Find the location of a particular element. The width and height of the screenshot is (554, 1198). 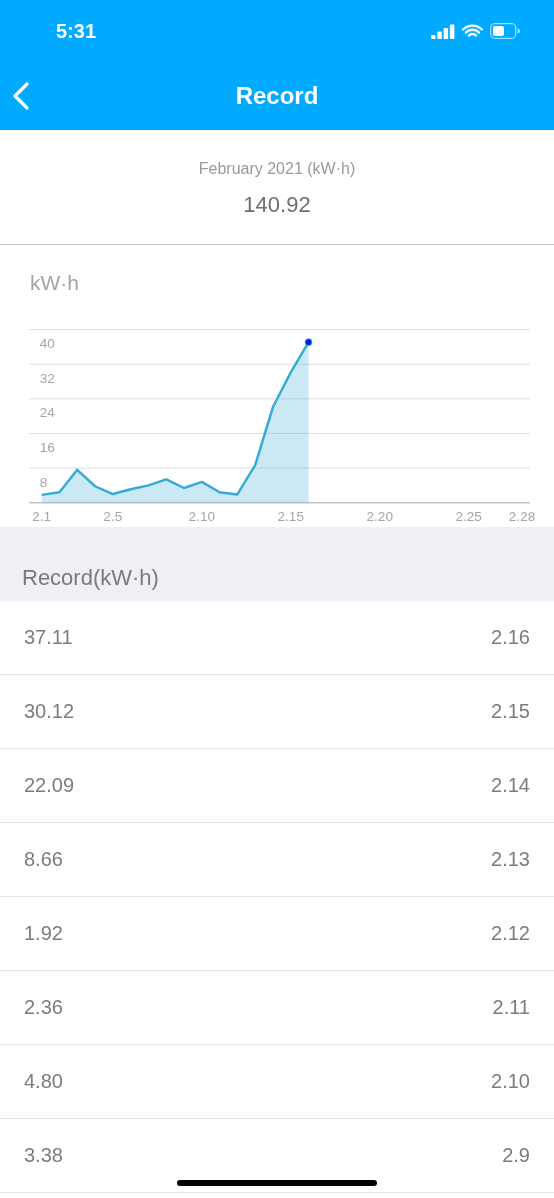

record-value: 37.11 is located at coordinates (48, 637).